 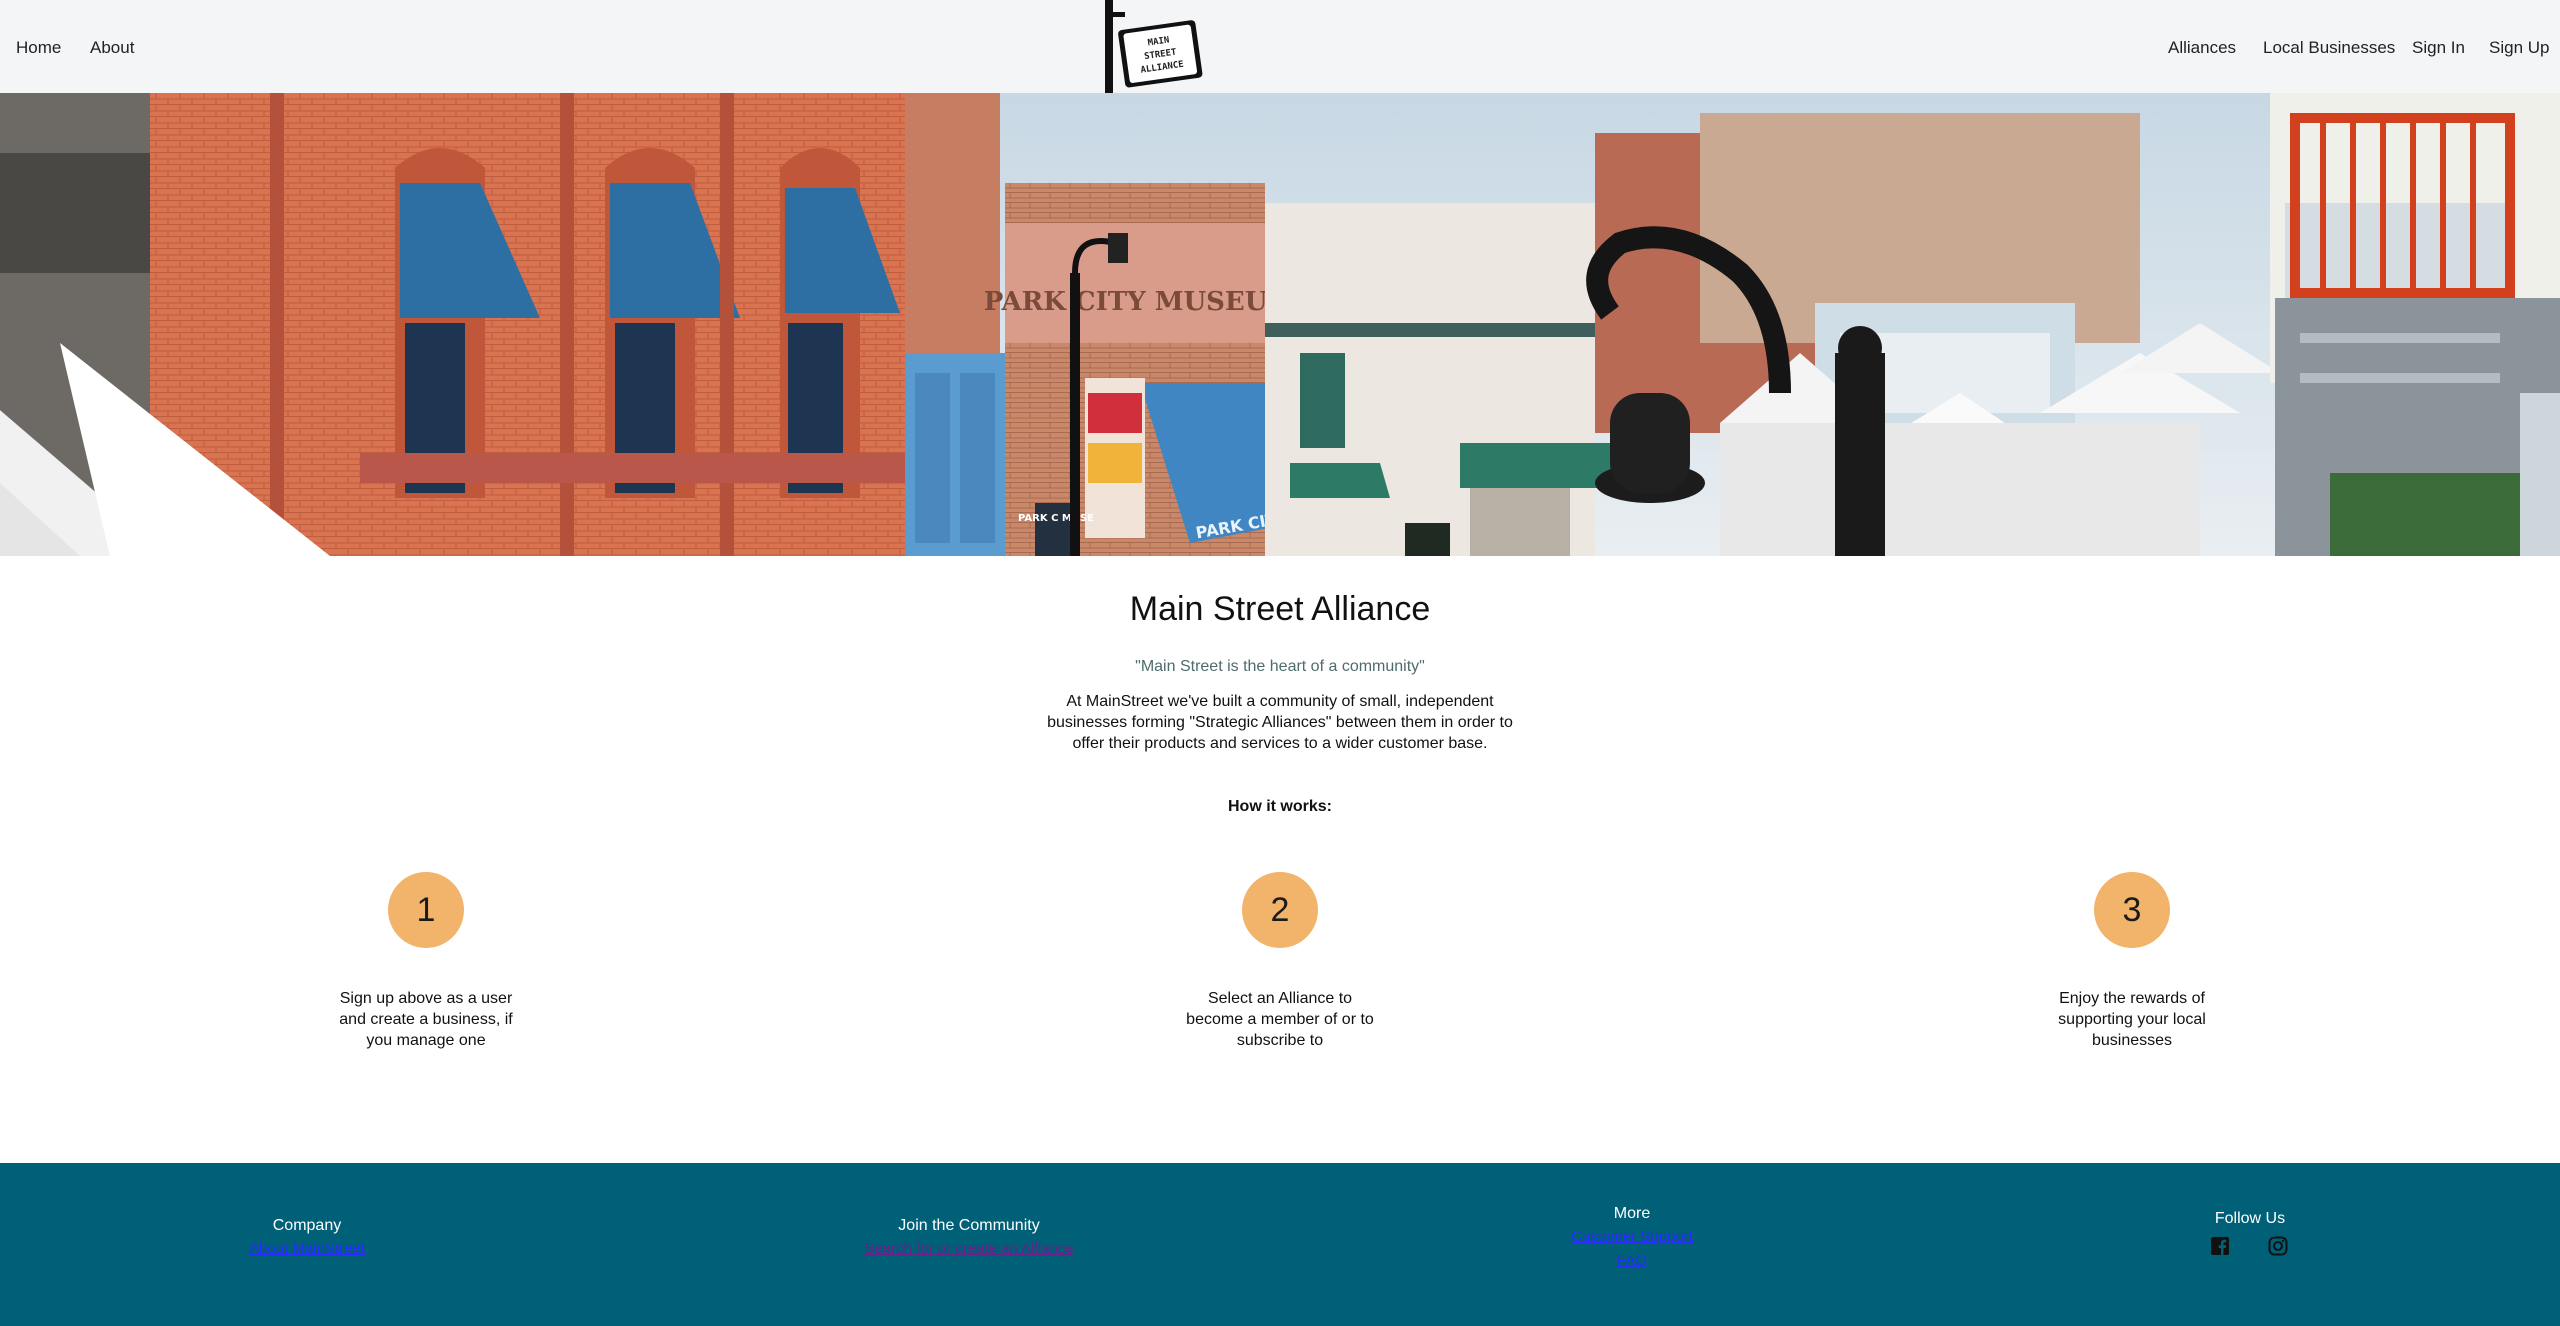 I want to click on park-city-museum-facade-text: PARK CITY MUSEUM, so click(x=1140, y=302).